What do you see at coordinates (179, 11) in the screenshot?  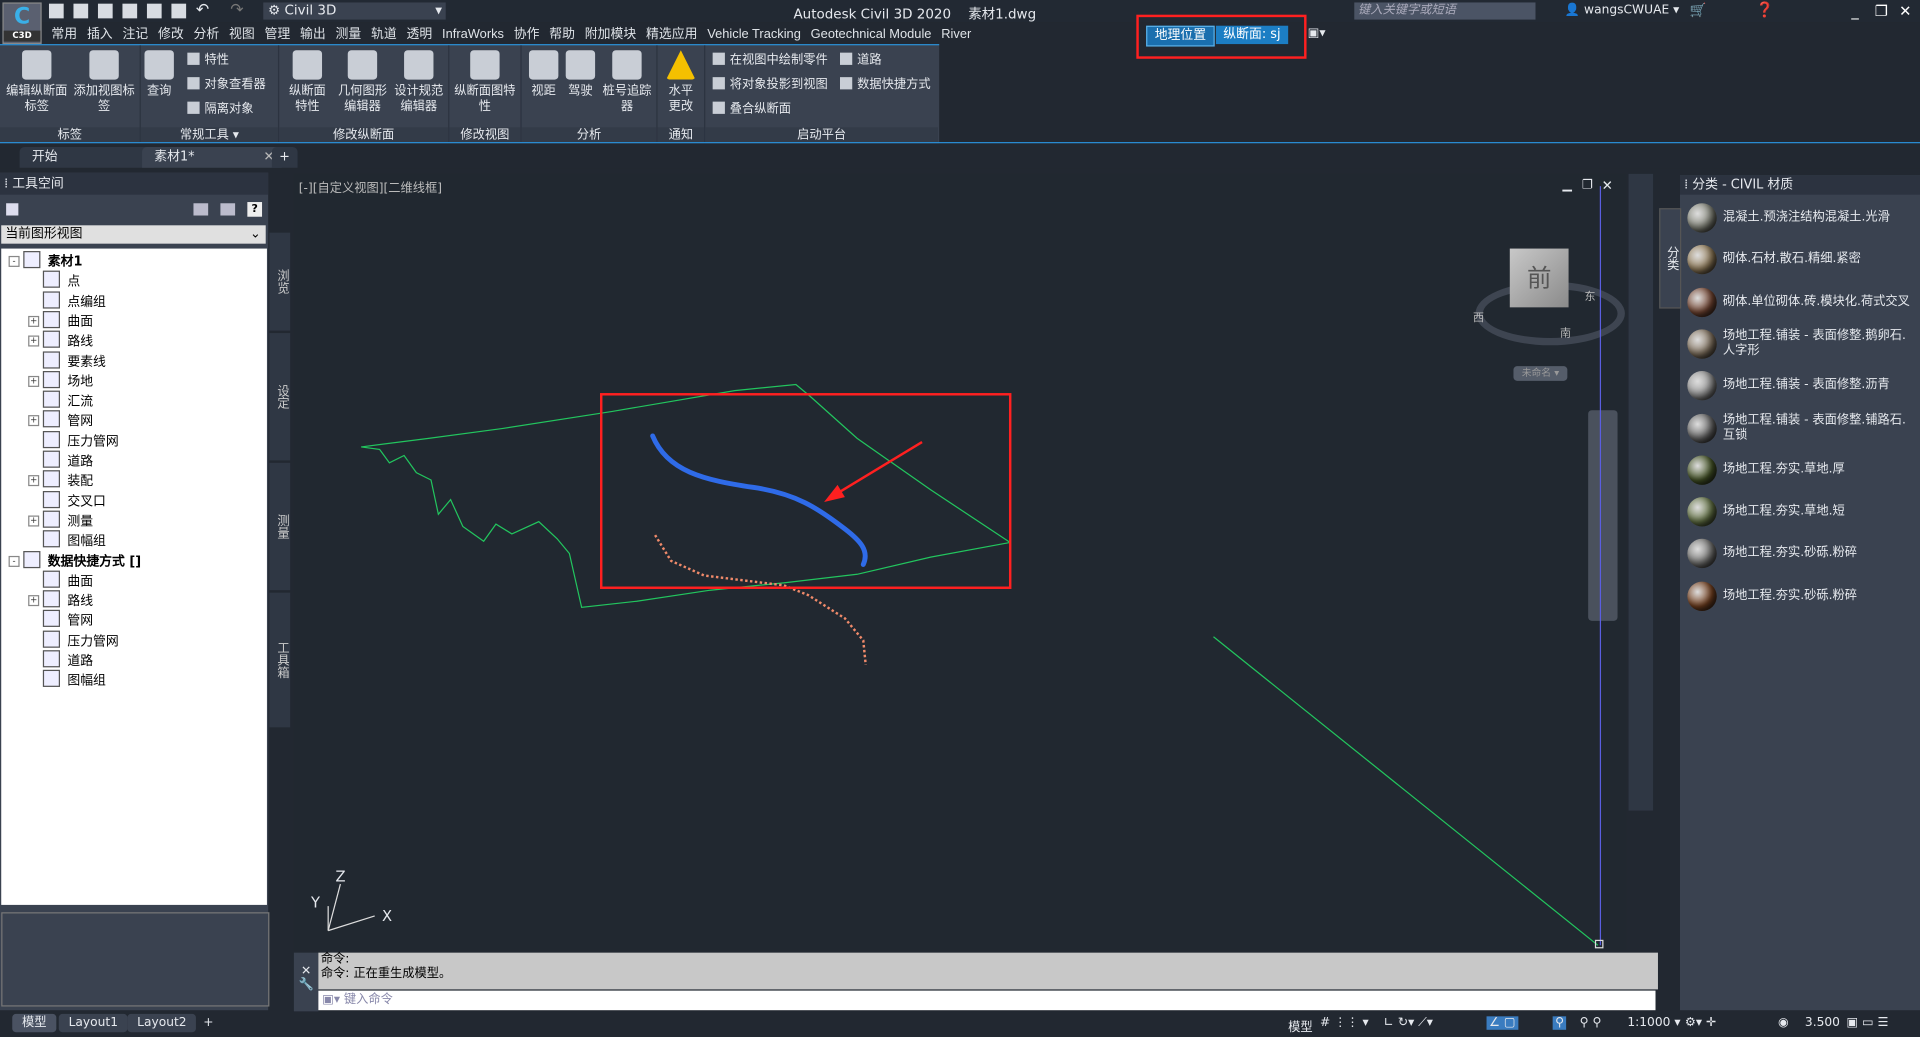 I see `print-icon` at bounding box center [179, 11].